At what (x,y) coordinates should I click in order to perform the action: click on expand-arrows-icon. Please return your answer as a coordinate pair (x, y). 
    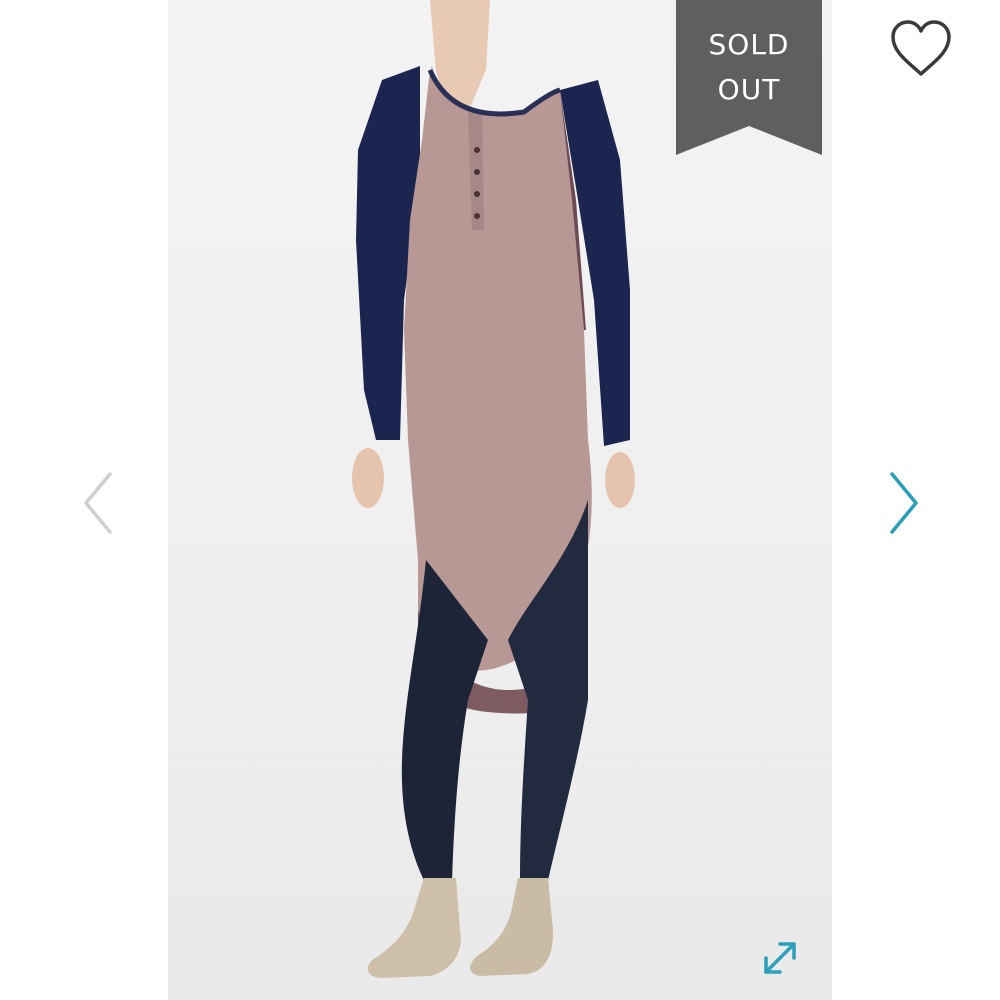
    Looking at the image, I should click on (780, 958).